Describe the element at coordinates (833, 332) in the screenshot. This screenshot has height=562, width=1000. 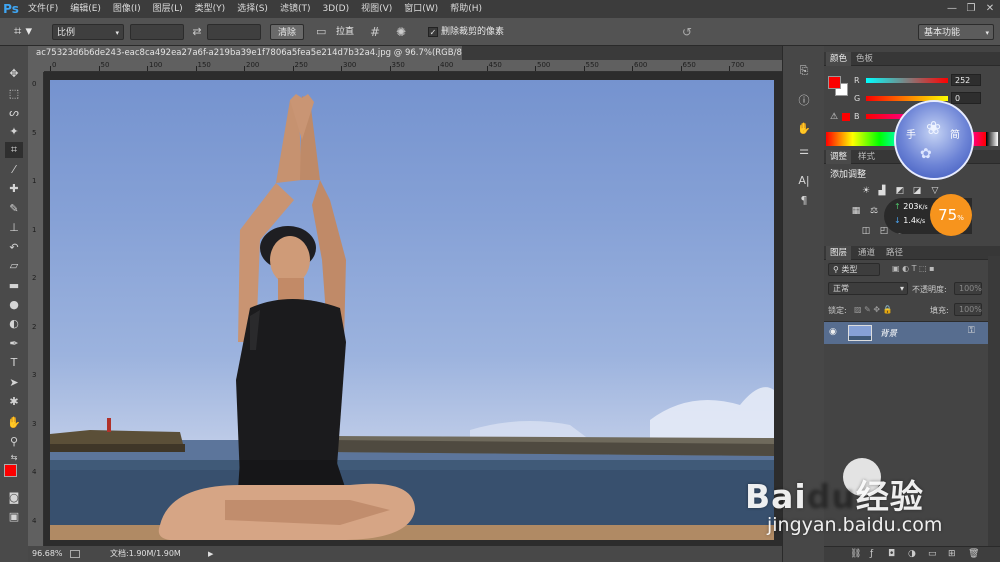
I see `visibility-eye-icon: ◉` at that location.